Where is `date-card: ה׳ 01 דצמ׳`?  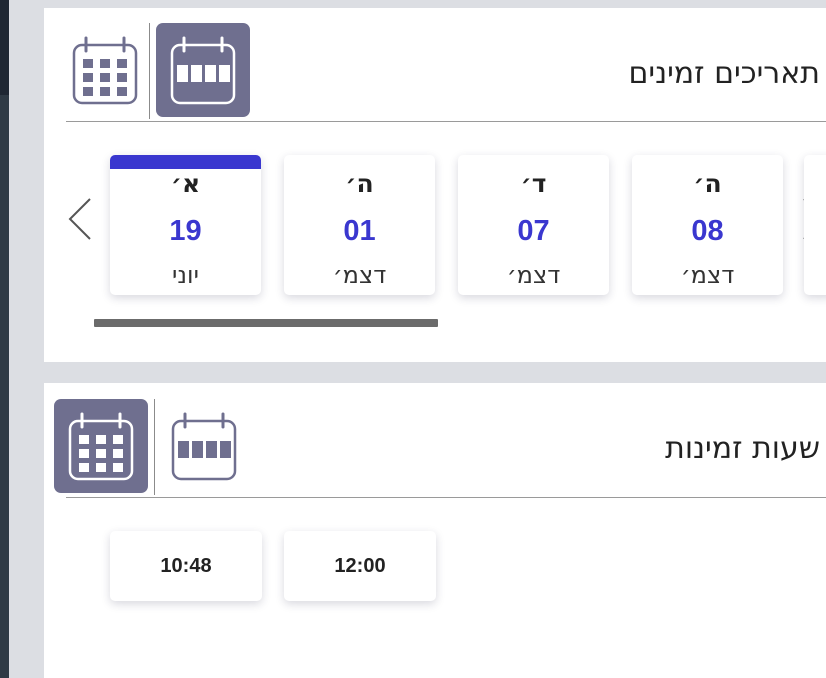
date-card: ה׳ 01 דצמ׳ is located at coordinates (359, 225).